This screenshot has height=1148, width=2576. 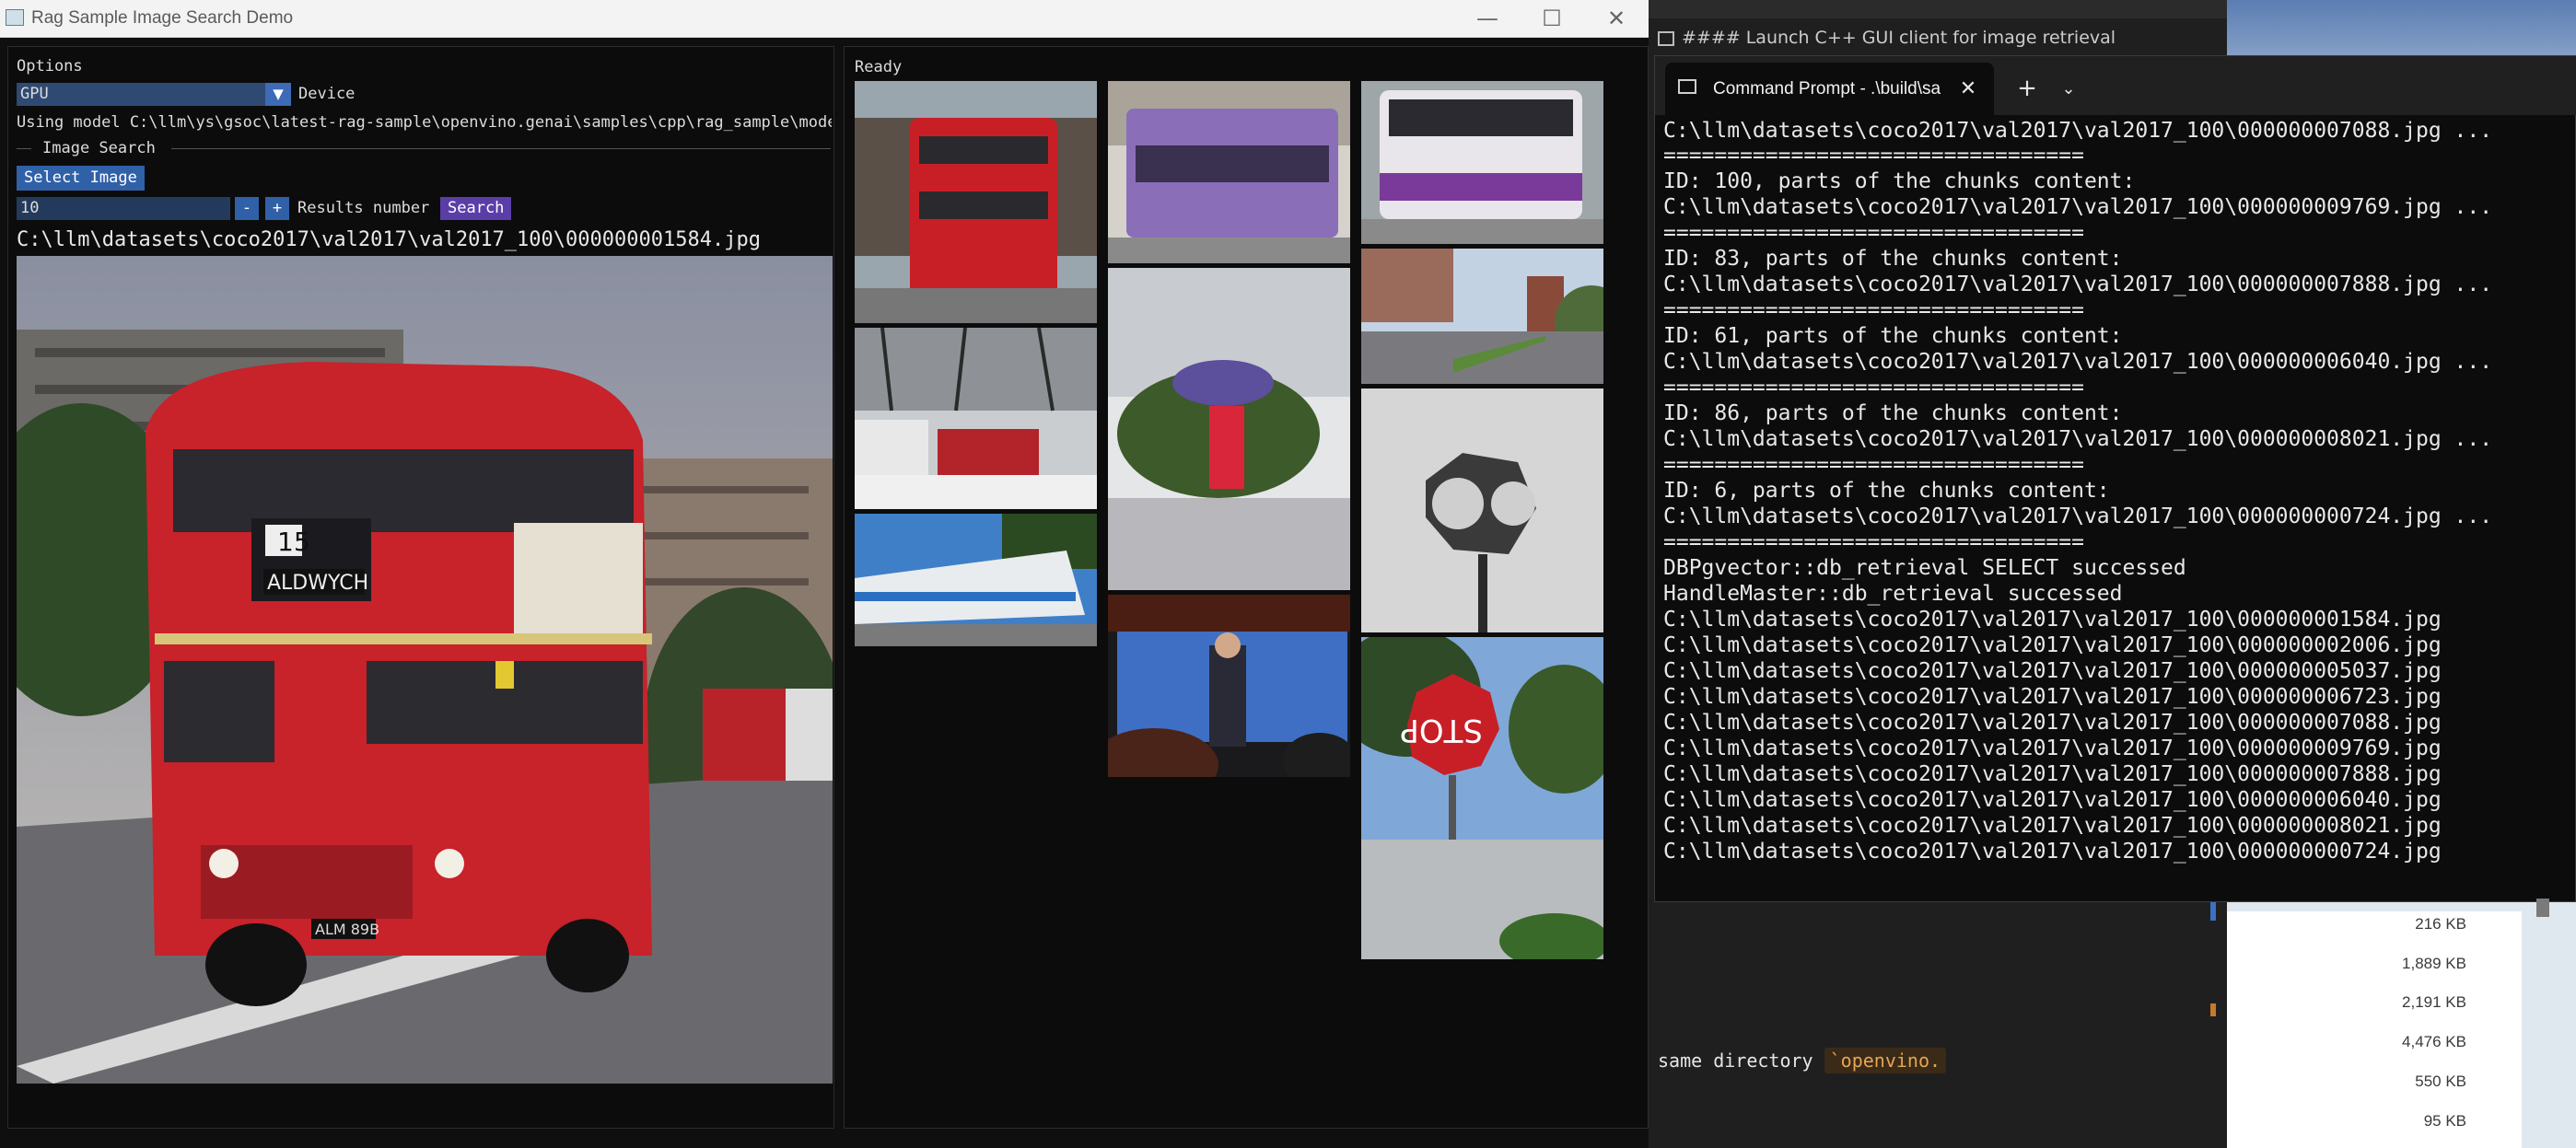 What do you see at coordinates (2440, 924) in the screenshot?
I see `file-size: 216 KB` at bounding box center [2440, 924].